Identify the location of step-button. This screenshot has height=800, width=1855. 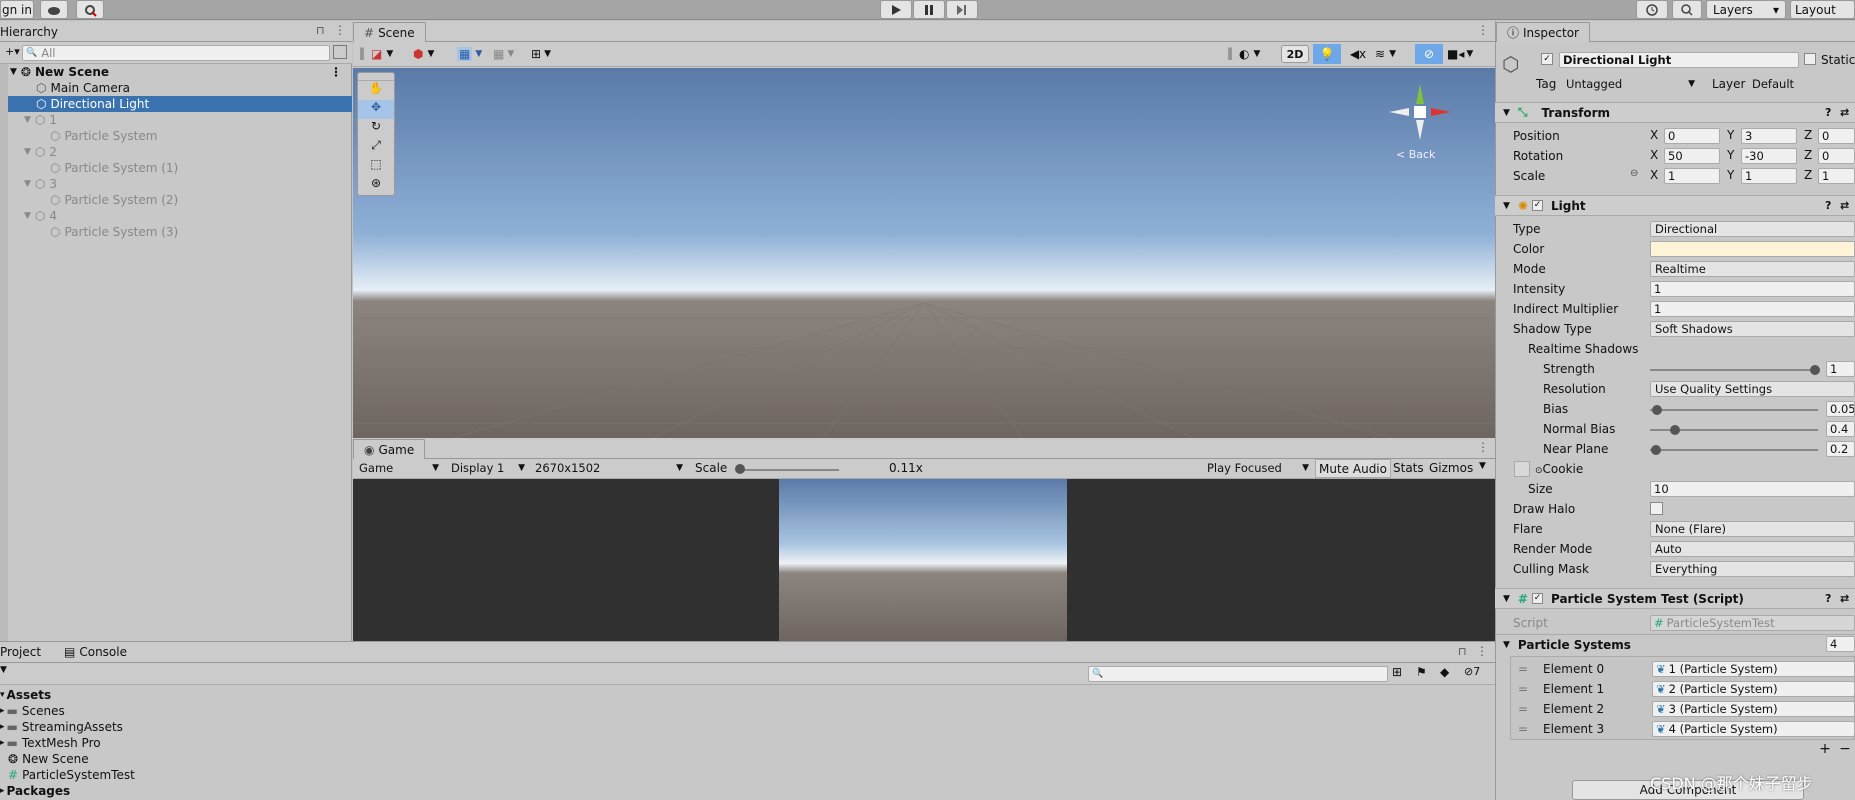
(962, 9).